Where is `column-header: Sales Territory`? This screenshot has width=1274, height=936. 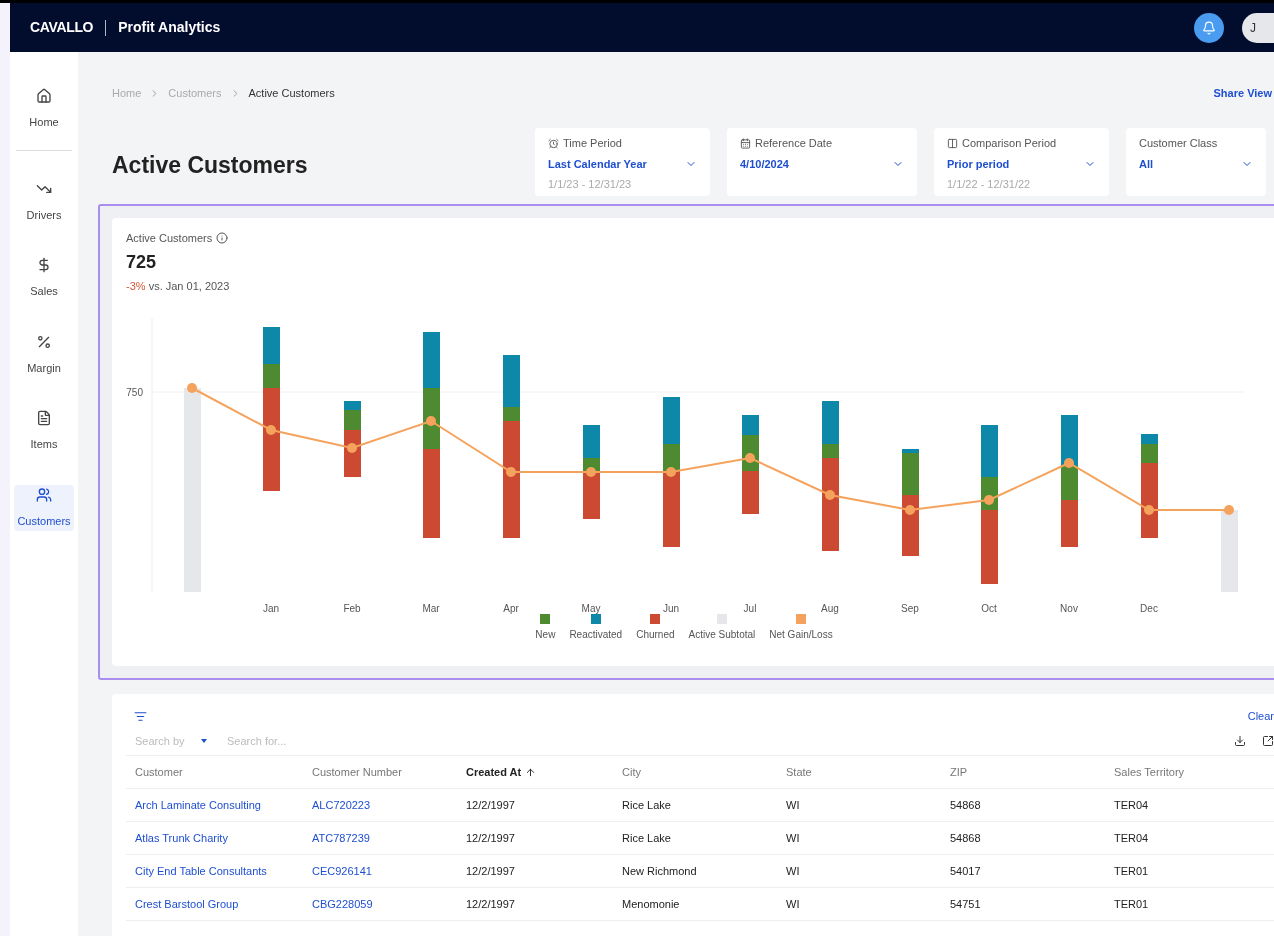 column-header: Sales Territory is located at coordinates (1189, 772).